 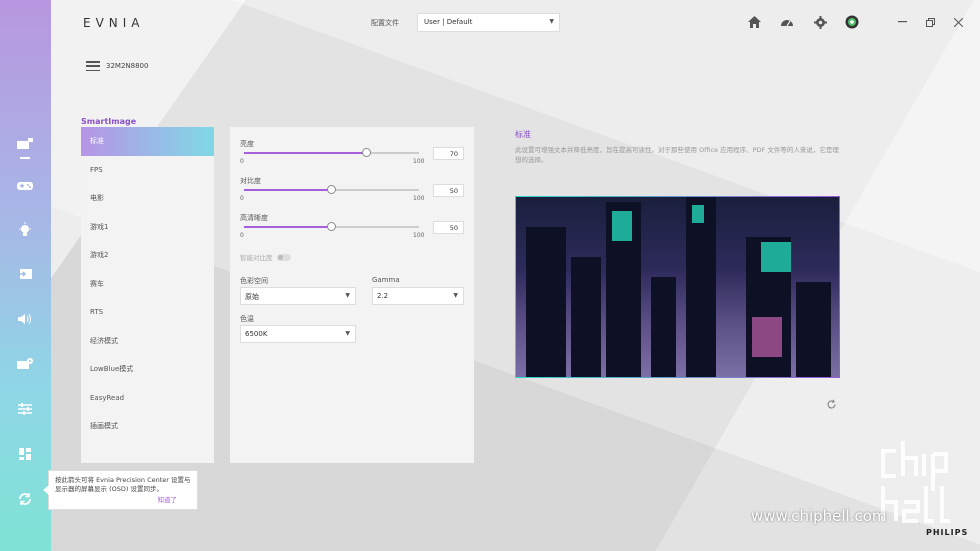 I want to click on home-icon, so click(x=754, y=22).